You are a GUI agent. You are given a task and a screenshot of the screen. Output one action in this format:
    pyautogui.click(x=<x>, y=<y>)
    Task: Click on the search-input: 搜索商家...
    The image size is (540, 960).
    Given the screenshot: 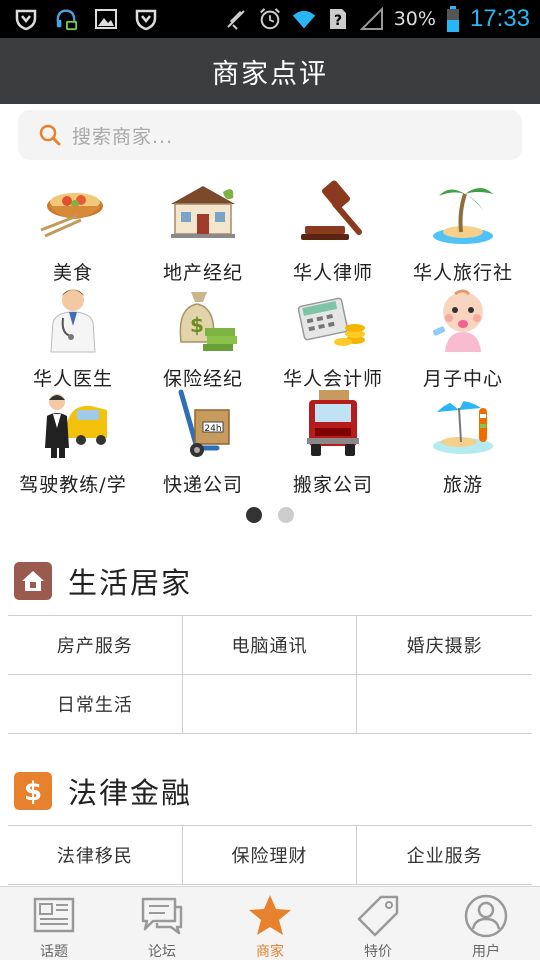 What is the action you would take?
    pyautogui.click(x=122, y=135)
    